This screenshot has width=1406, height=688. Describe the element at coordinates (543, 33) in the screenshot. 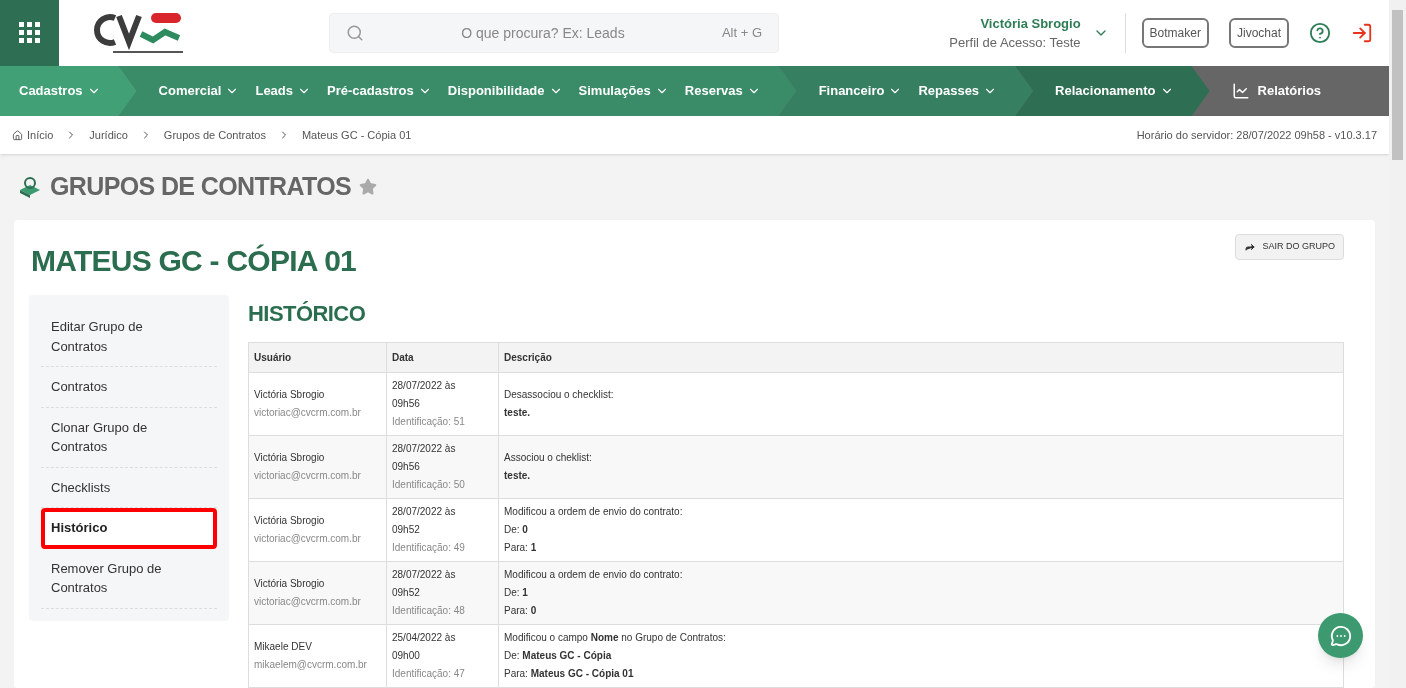

I see `search-input: O que procura? Ex: Leads` at that location.